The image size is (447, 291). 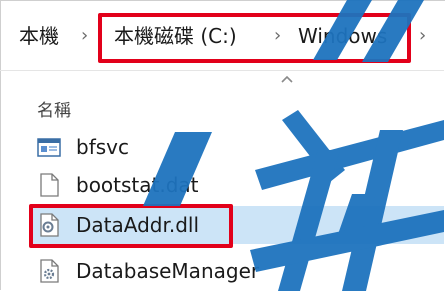 I want to click on sort-ascending-icon, so click(x=287, y=79).